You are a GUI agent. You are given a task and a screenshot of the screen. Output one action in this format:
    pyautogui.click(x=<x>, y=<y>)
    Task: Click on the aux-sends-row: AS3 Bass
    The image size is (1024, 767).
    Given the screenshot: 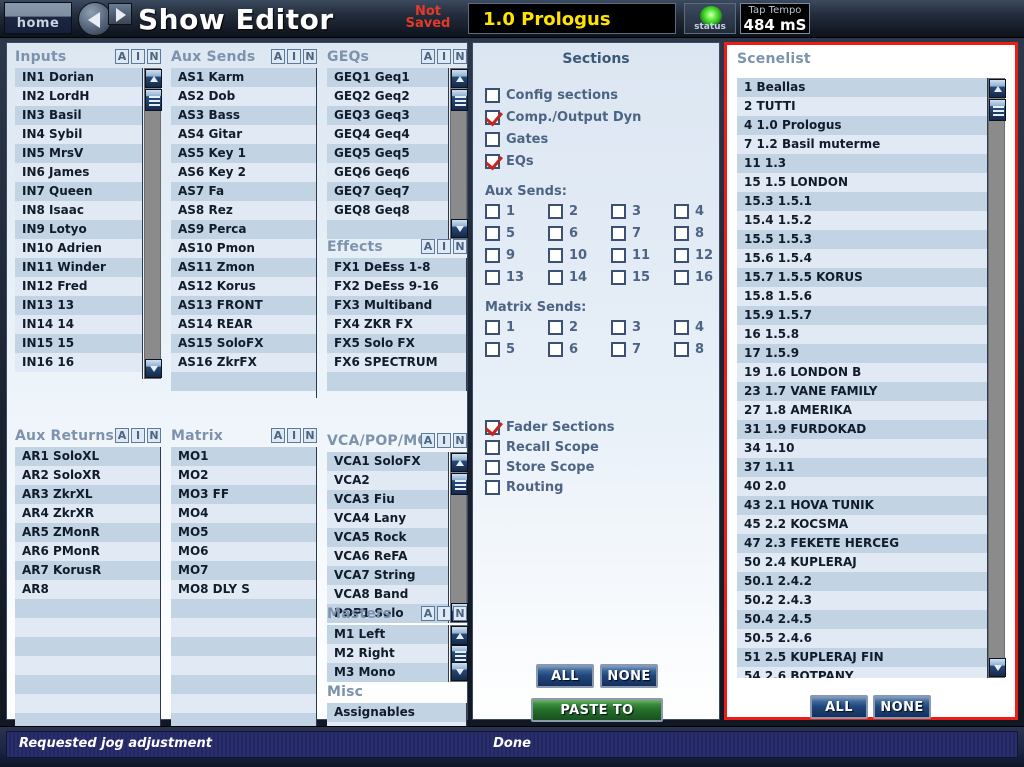 What is the action you would take?
    pyautogui.click(x=243, y=115)
    